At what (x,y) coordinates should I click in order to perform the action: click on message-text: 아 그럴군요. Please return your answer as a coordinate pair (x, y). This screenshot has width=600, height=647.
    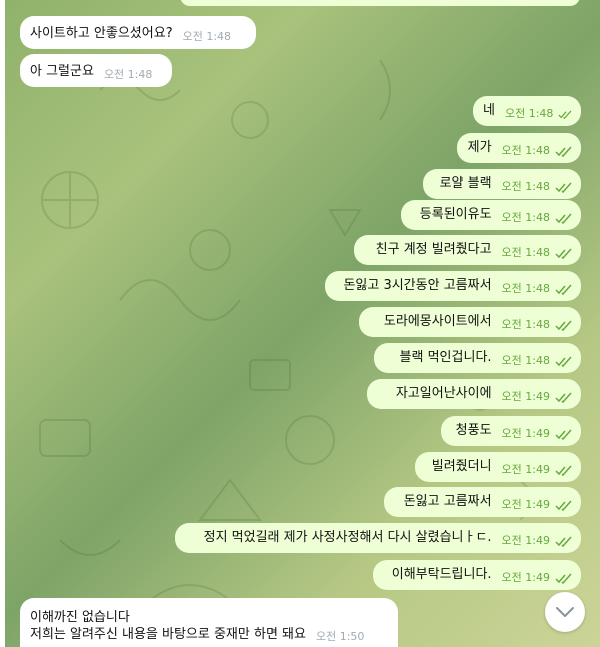
    Looking at the image, I should click on (62, 71).